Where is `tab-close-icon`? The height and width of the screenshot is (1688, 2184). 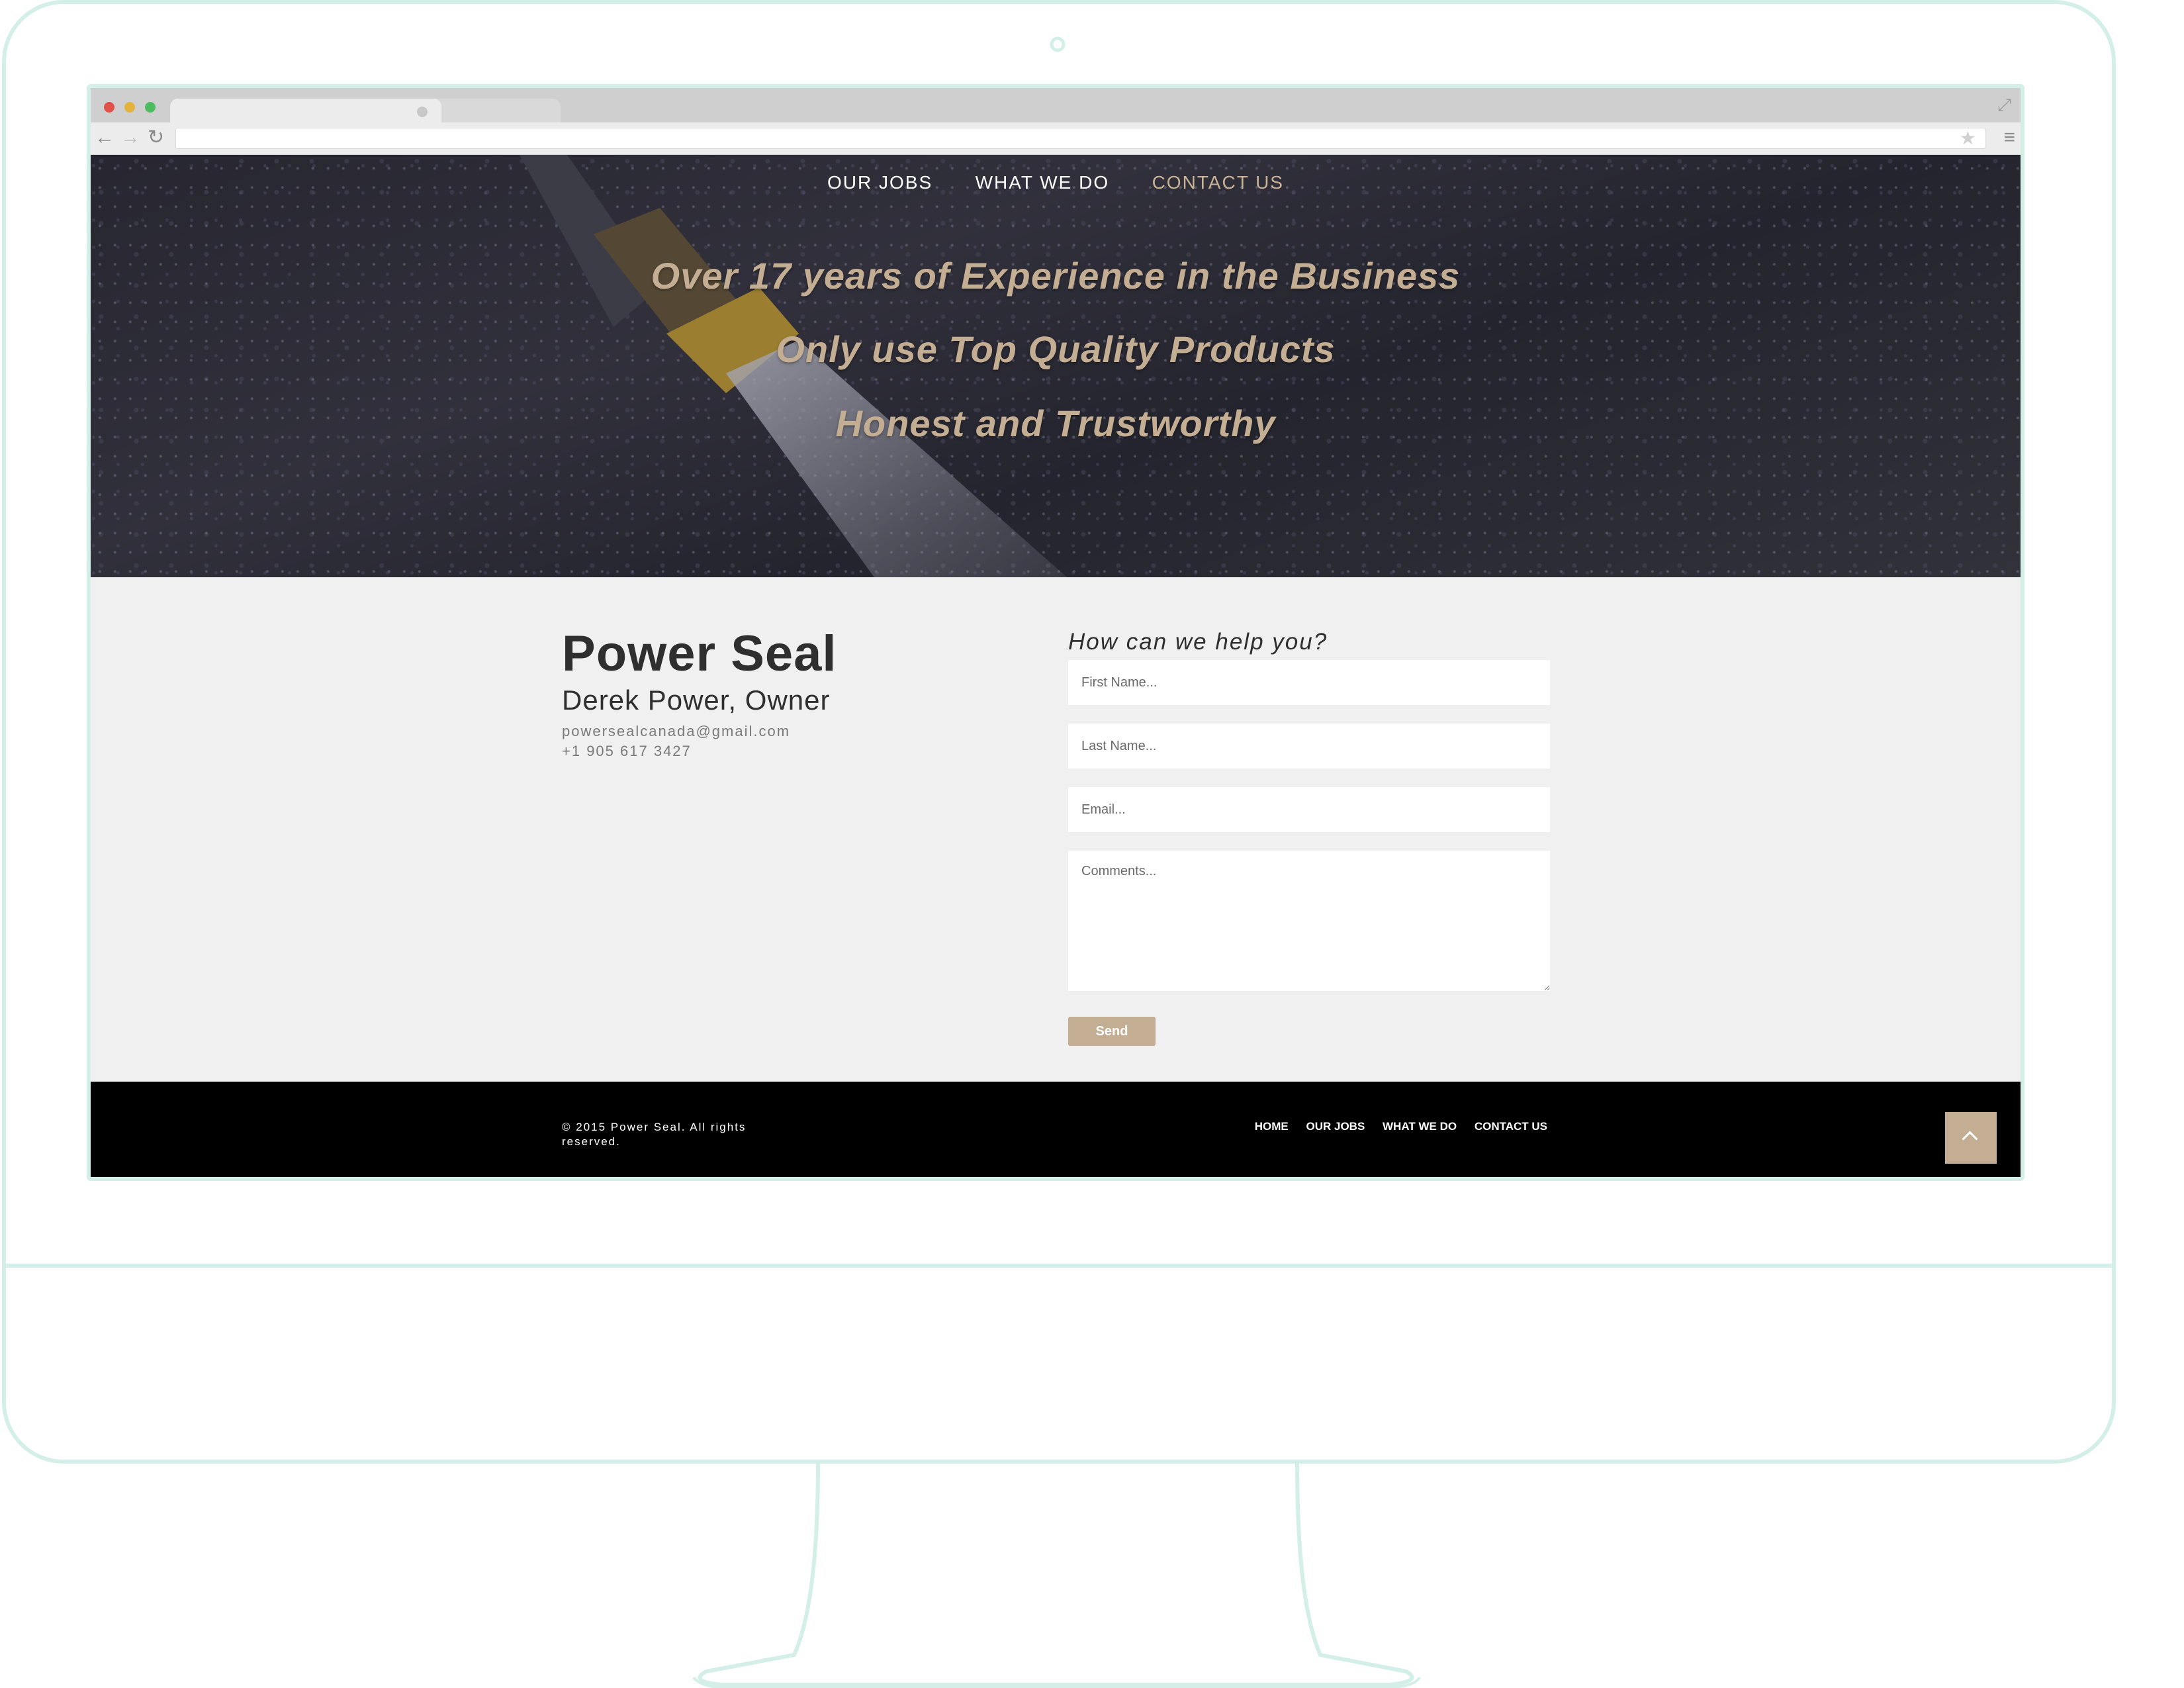 tab-close-icon is located at coordinates (422, 112).